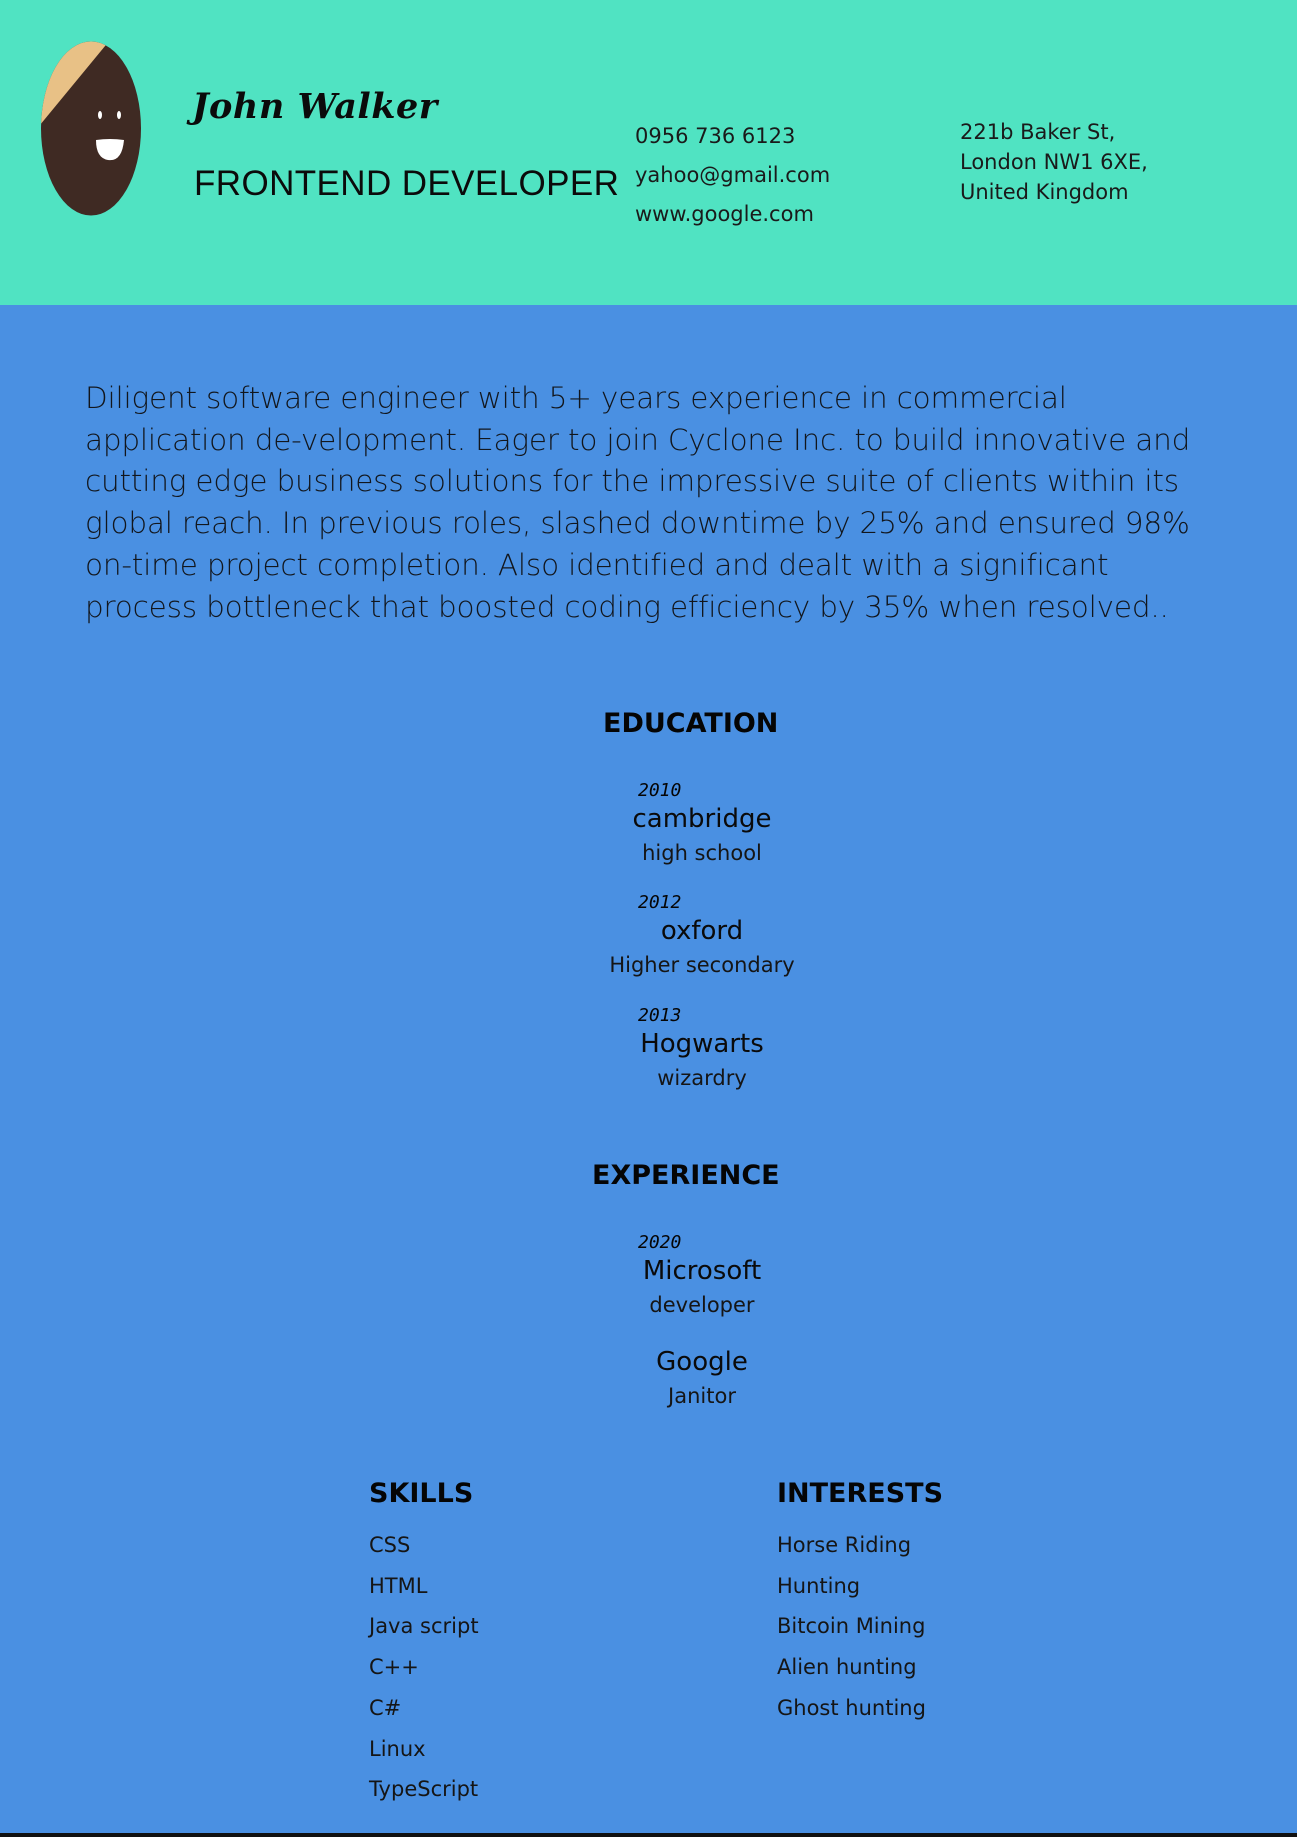 This screenshot has height=1837, width=1297. I want to click on list-item: Horse Riding, so click(844, 1545).